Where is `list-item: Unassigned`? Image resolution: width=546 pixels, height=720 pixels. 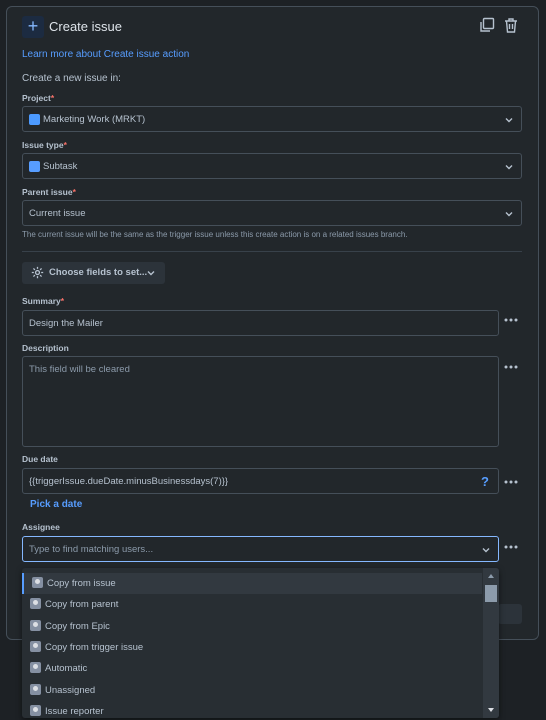 list-item: Unassigned is located at coordinates (252, 690).